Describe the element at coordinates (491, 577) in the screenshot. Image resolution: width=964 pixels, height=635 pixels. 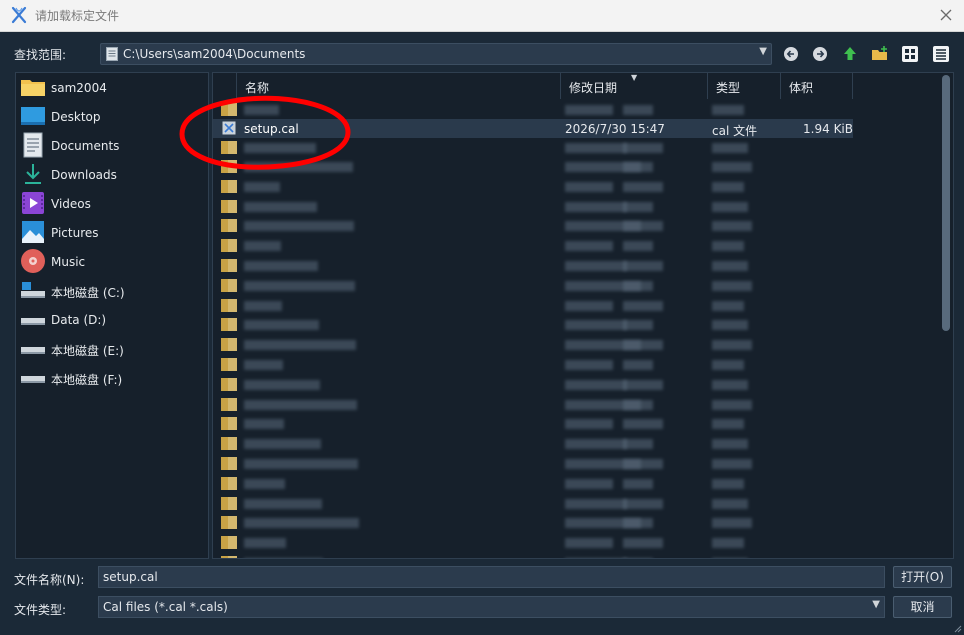
I see `filename-input` at that location.